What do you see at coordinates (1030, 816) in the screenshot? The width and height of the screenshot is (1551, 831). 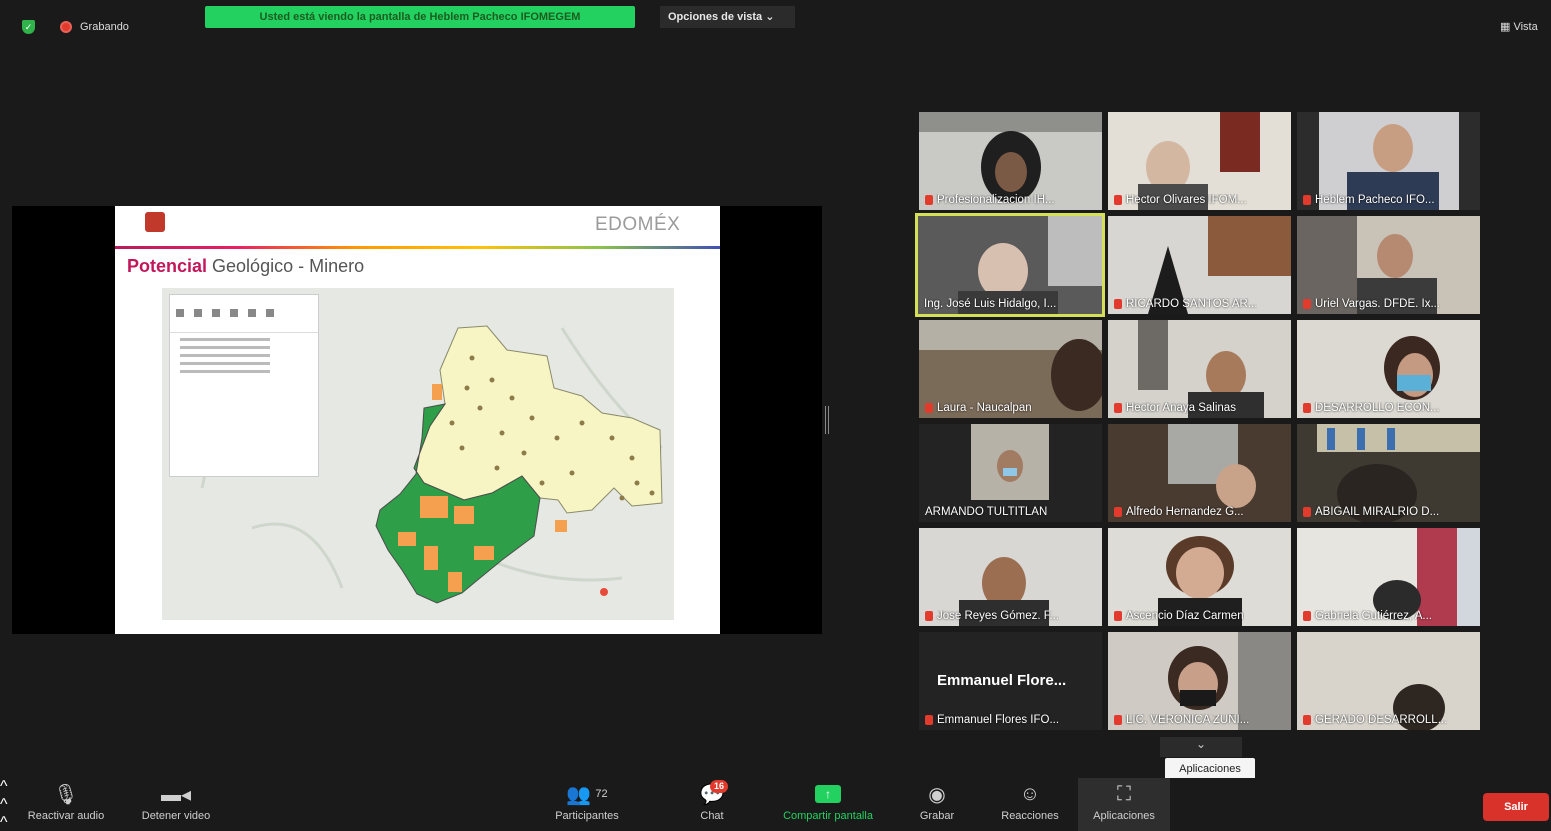 I see `reactions-label: Reacciones` at bounding box center [1030, 816].